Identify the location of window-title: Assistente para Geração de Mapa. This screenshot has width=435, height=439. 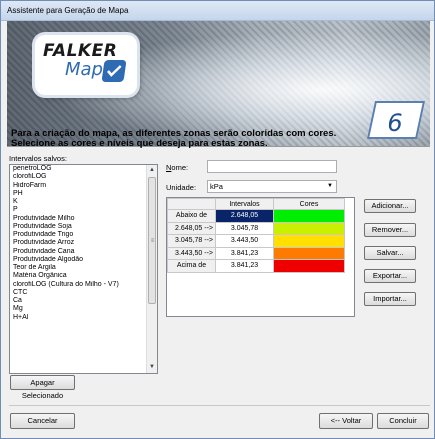
(68, 10).